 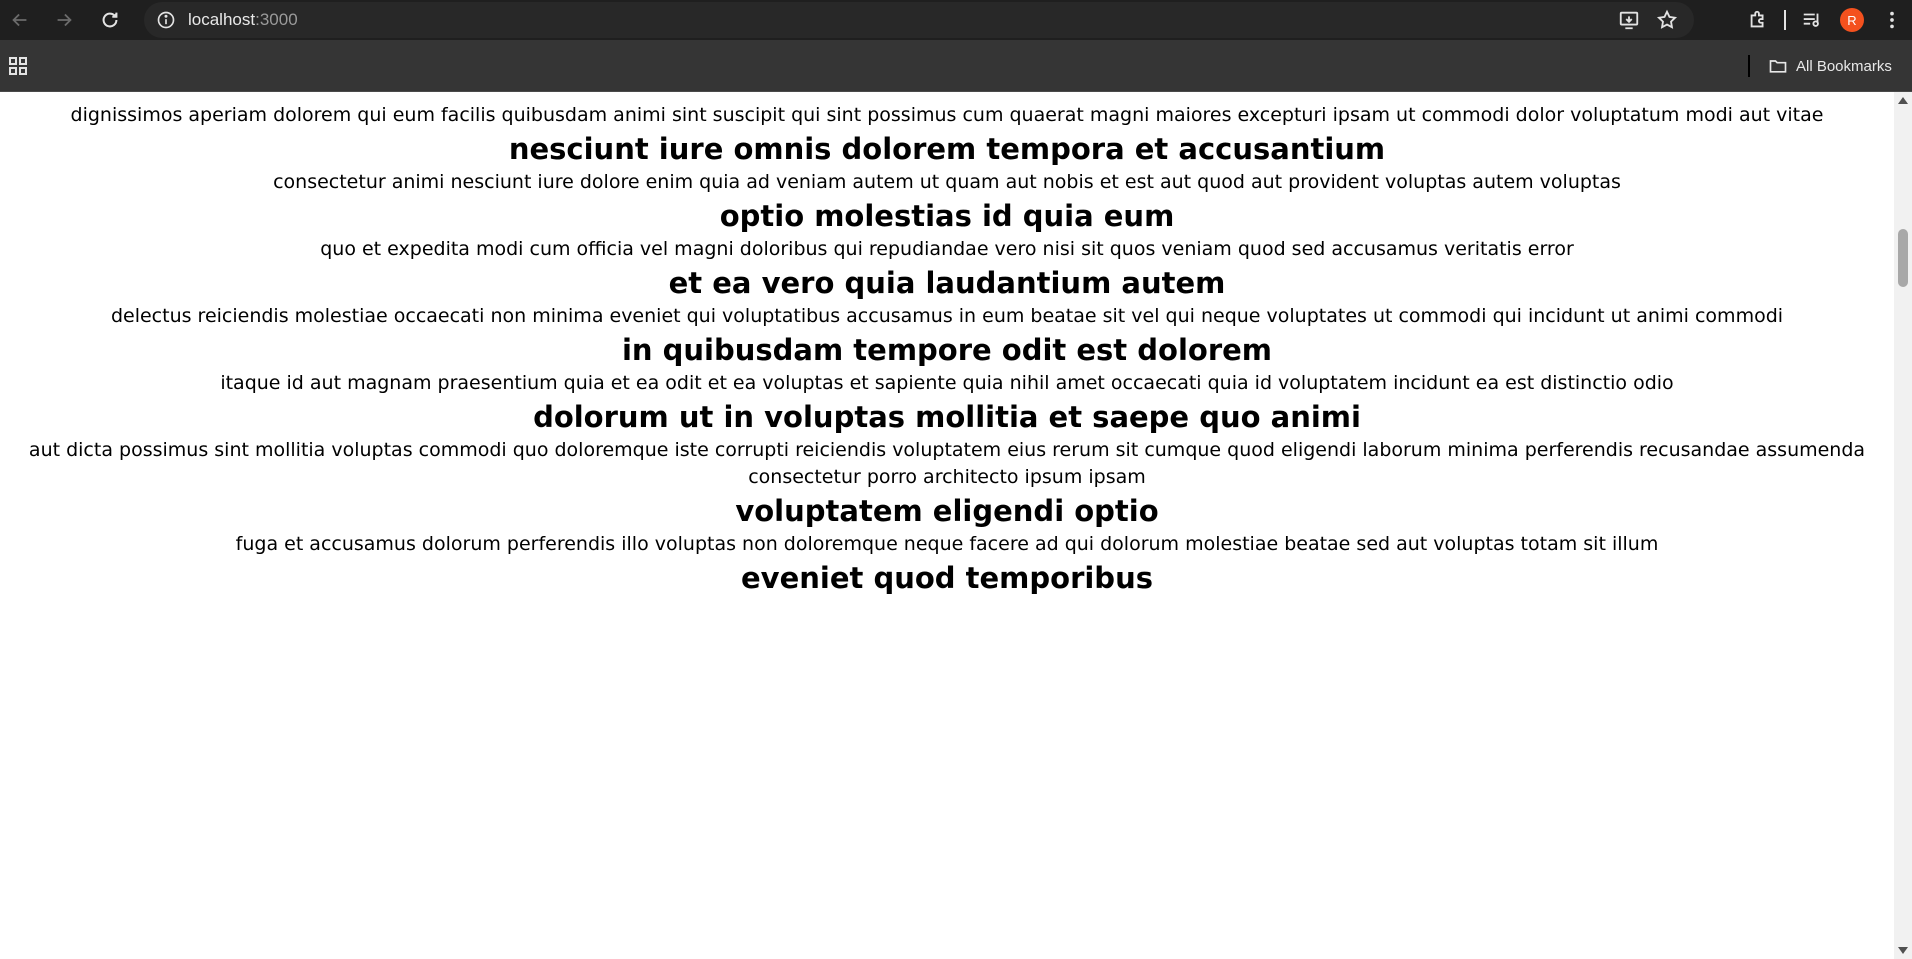 What do you see at coordinates (1903, 100) in the screenshot?
I see `scroll-up-arrow` at bounding box center [1903, 100].